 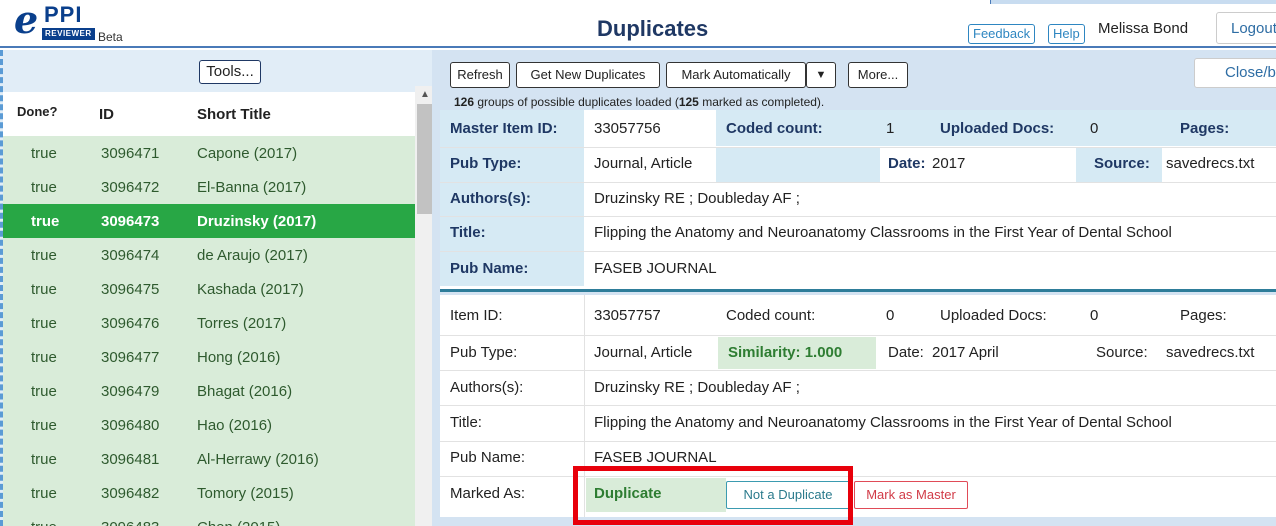 I want to click on logo-reviewer-tag: REVIEWER, so click(x=68, y=34).